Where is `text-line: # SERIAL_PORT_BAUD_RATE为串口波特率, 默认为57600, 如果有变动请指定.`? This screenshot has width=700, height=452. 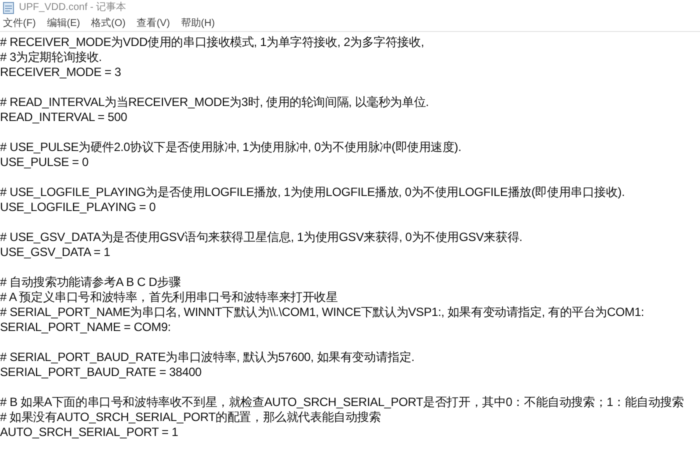 text-line: # SERIAL_PORT_BAUD_RATE为串口波特率, 默认为57600, 如果有变动请指定. is located at coordinates (207, 357).